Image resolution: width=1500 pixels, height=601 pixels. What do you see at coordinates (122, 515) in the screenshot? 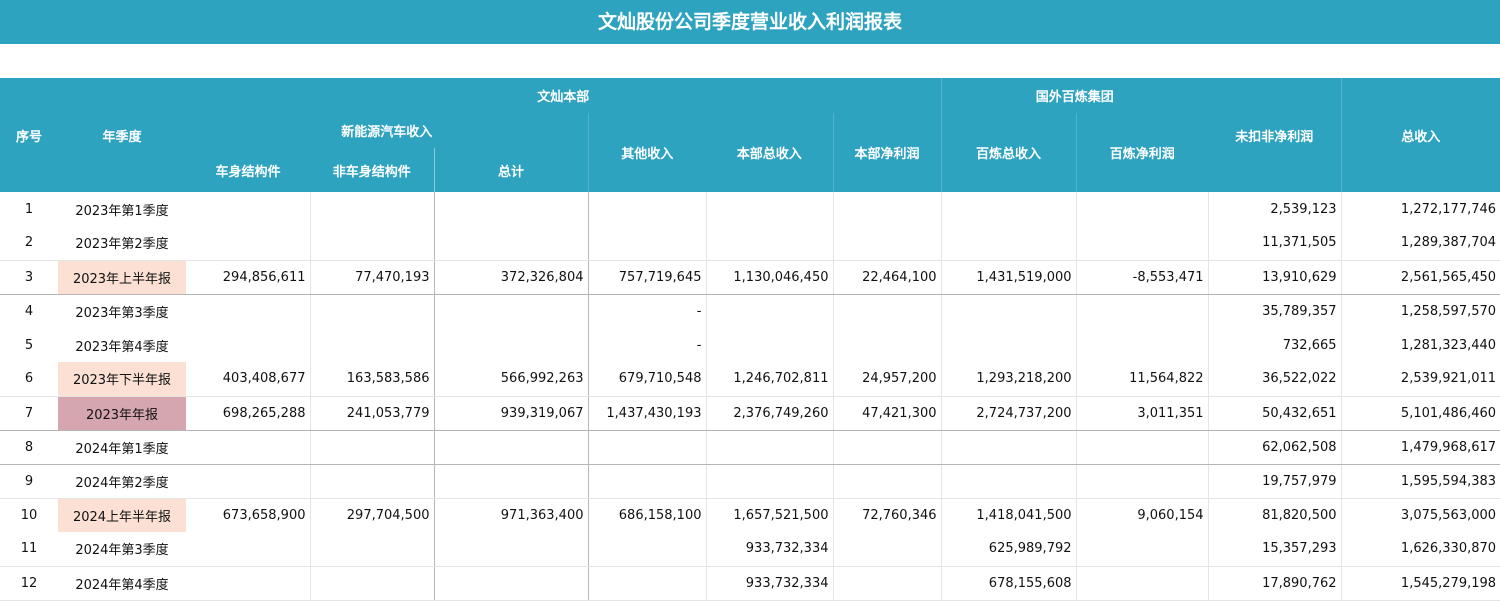
I see `cell-period: 2024上年半年报` at bounding box center [122, 515].